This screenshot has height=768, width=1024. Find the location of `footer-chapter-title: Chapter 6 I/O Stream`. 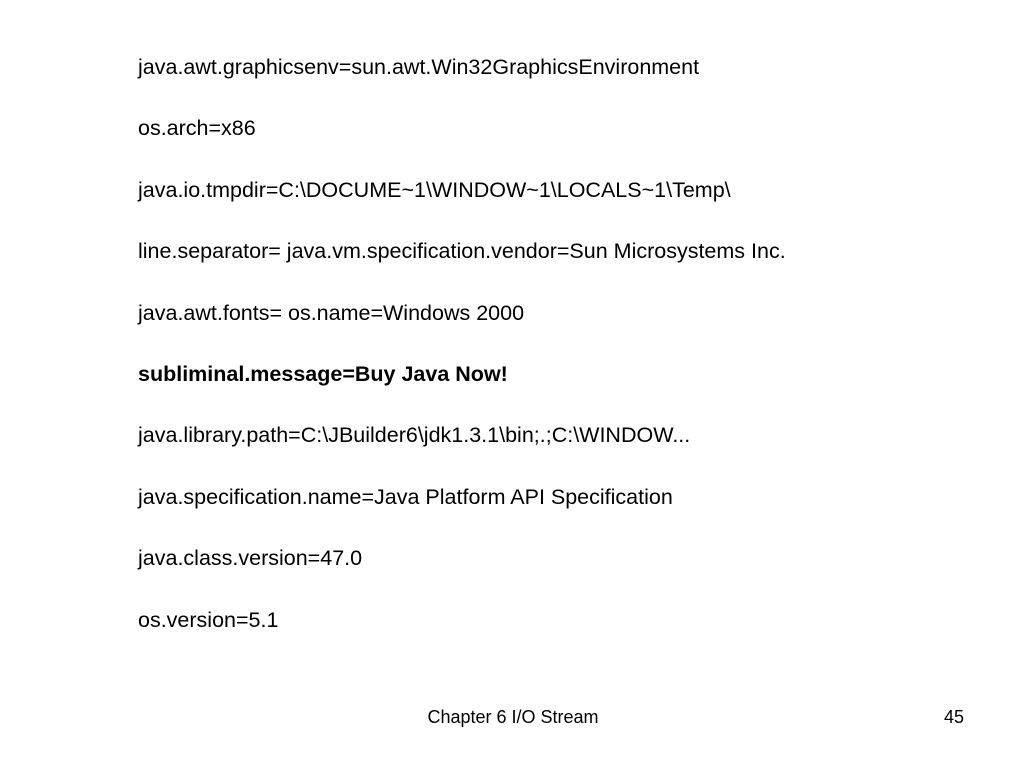

footer-chapter-title: Chapter 6 I/O Stream is located at coordinates (513, 717).